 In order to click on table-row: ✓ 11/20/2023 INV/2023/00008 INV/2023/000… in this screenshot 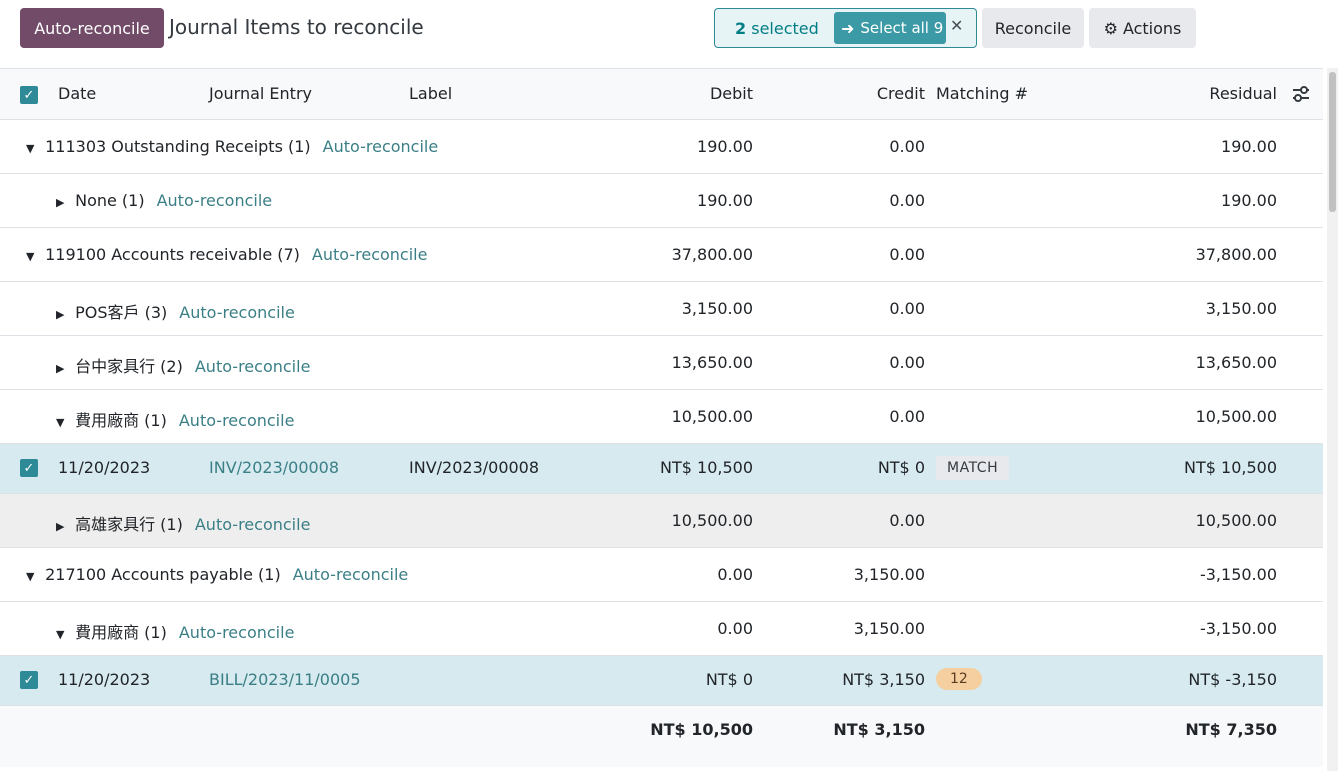, I will do `click(661, 469)`.